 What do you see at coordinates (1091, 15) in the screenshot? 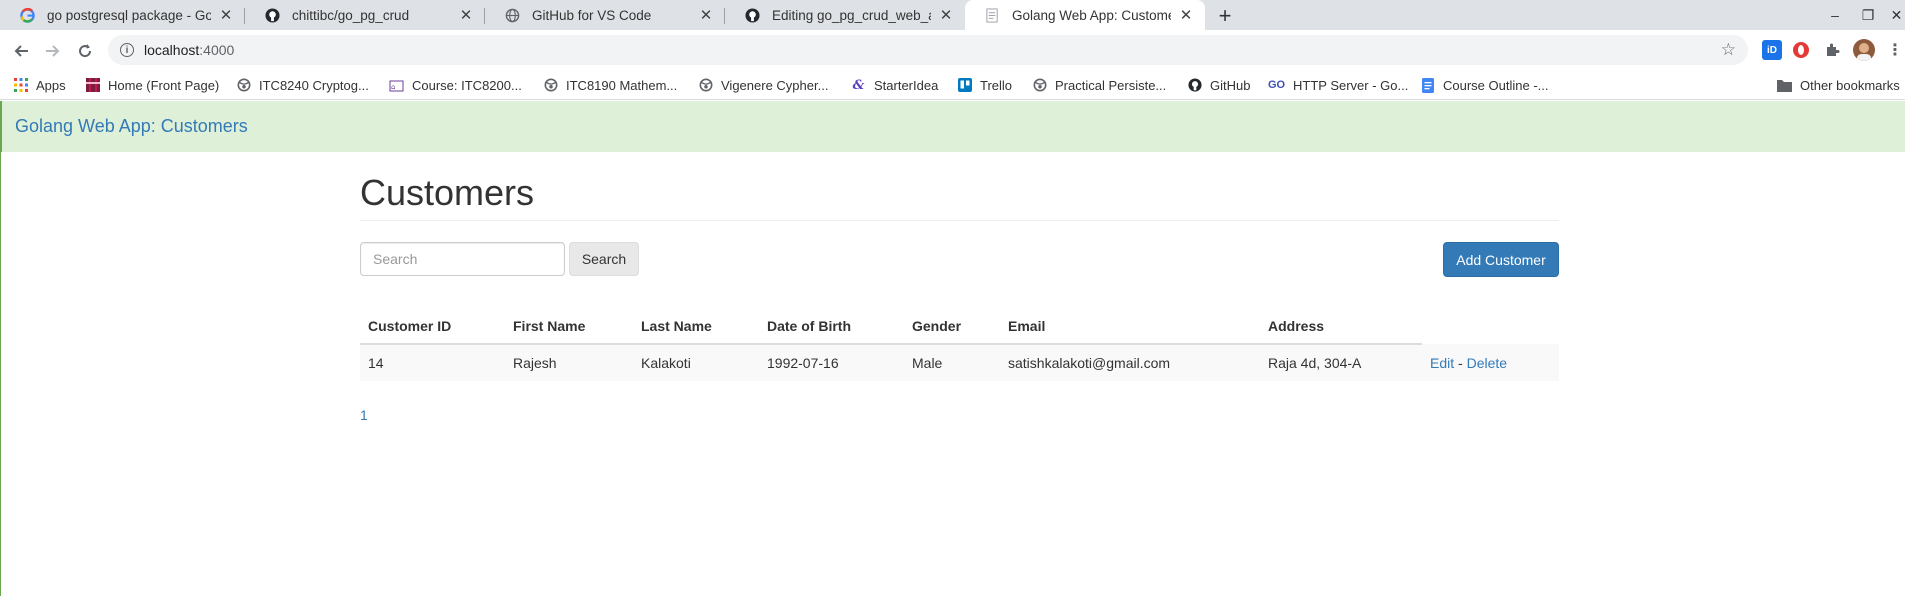
I see `tab-title: Golang Web App: Customers` at bounding box center [1091, 15].